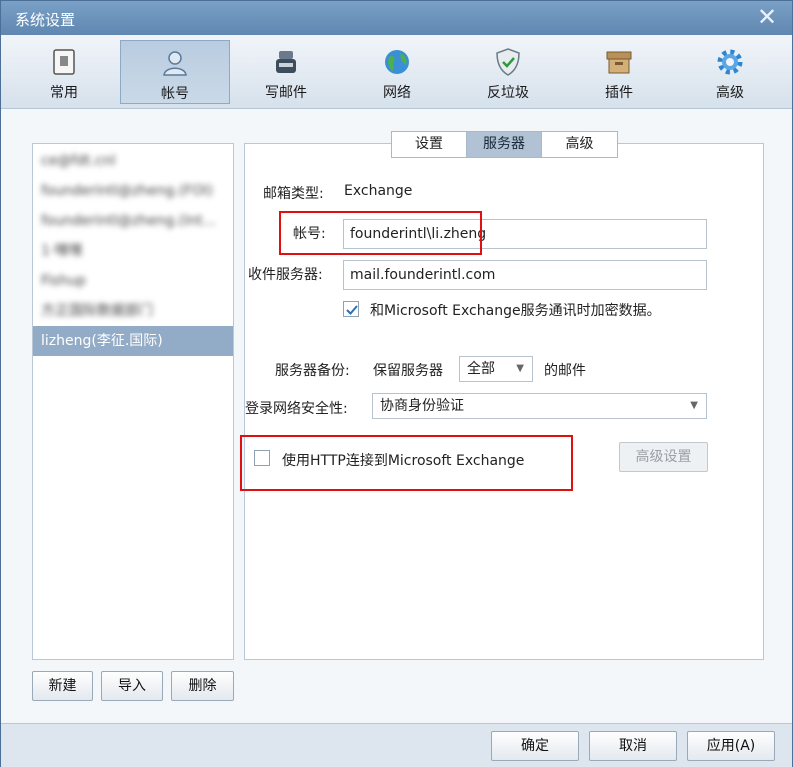  Describe the element at coordinates (97, 311) in the screenshot. I see `account-item-label: 方正国际数据部门` at that location.